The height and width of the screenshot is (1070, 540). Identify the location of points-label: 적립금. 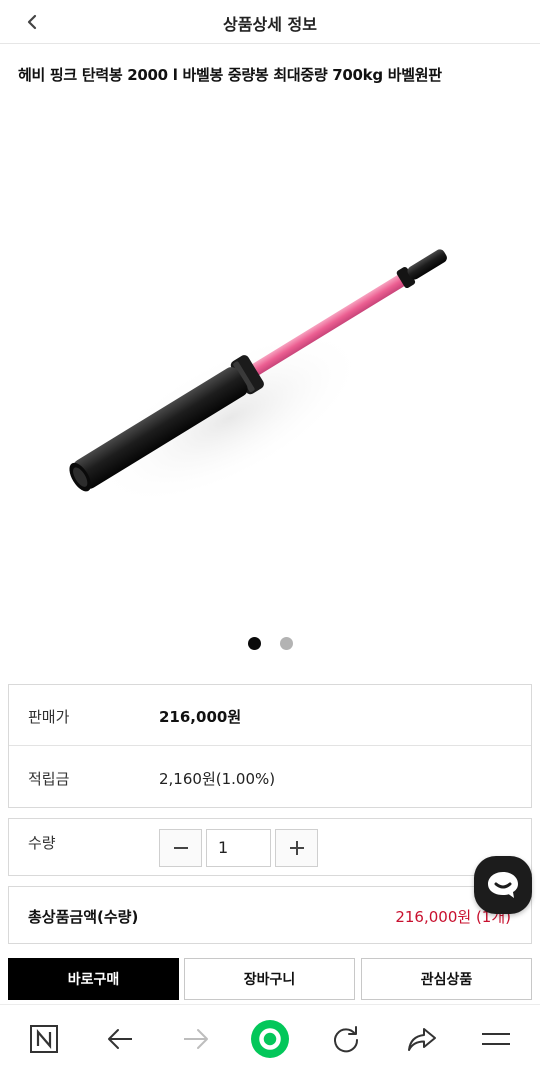
(49, 779).